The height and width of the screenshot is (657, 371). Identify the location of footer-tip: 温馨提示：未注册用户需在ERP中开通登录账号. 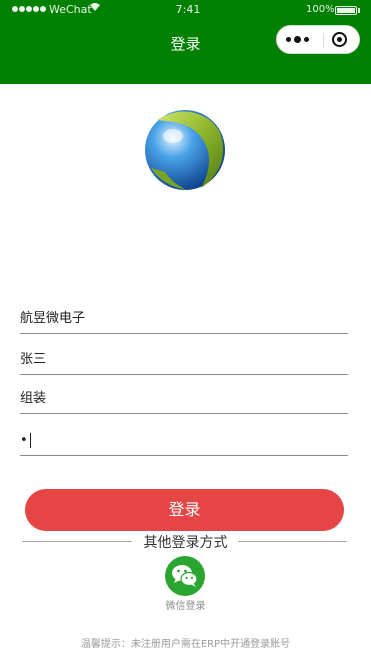
(185, 644).